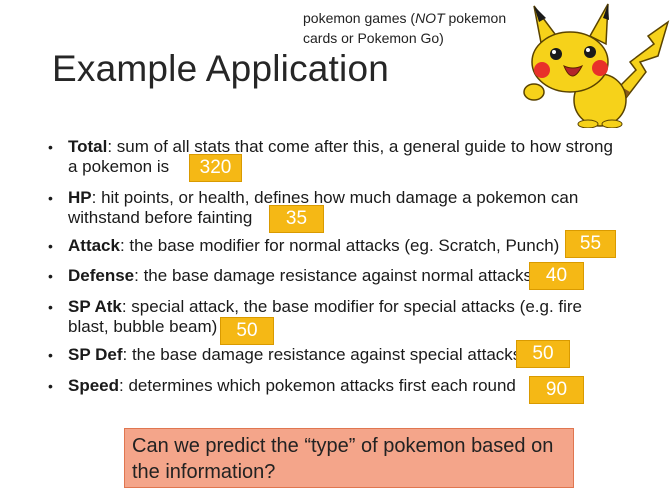  I want to click on stat-value-box: 90, so click(556, 390).